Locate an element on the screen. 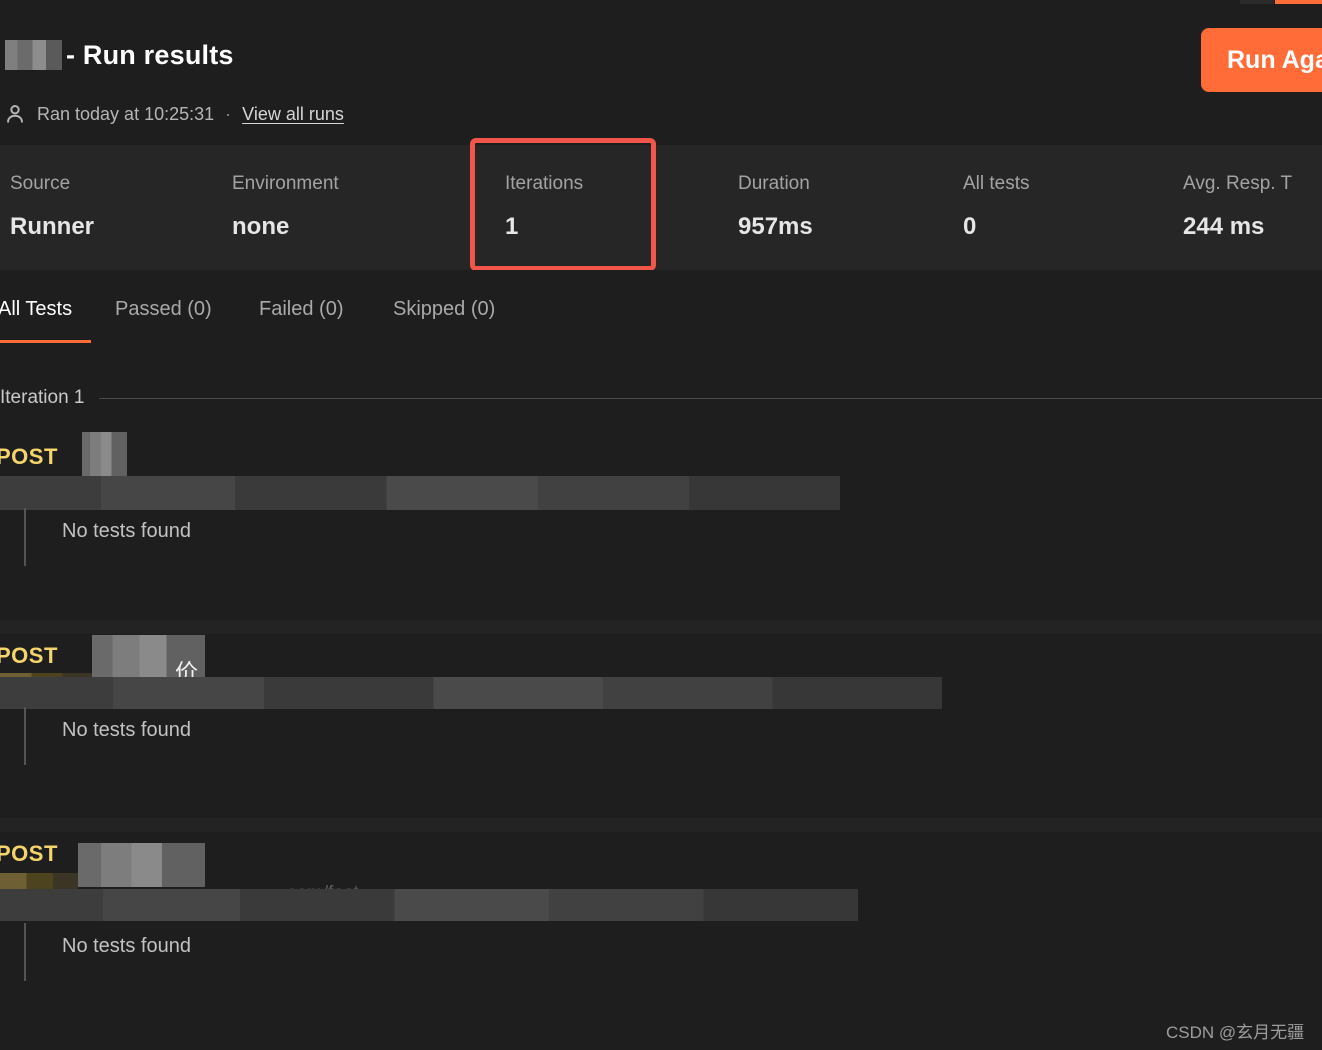 The height and width of the screenshot is (1050, 1322). stat-value: none is located at coordinates (261, 226).